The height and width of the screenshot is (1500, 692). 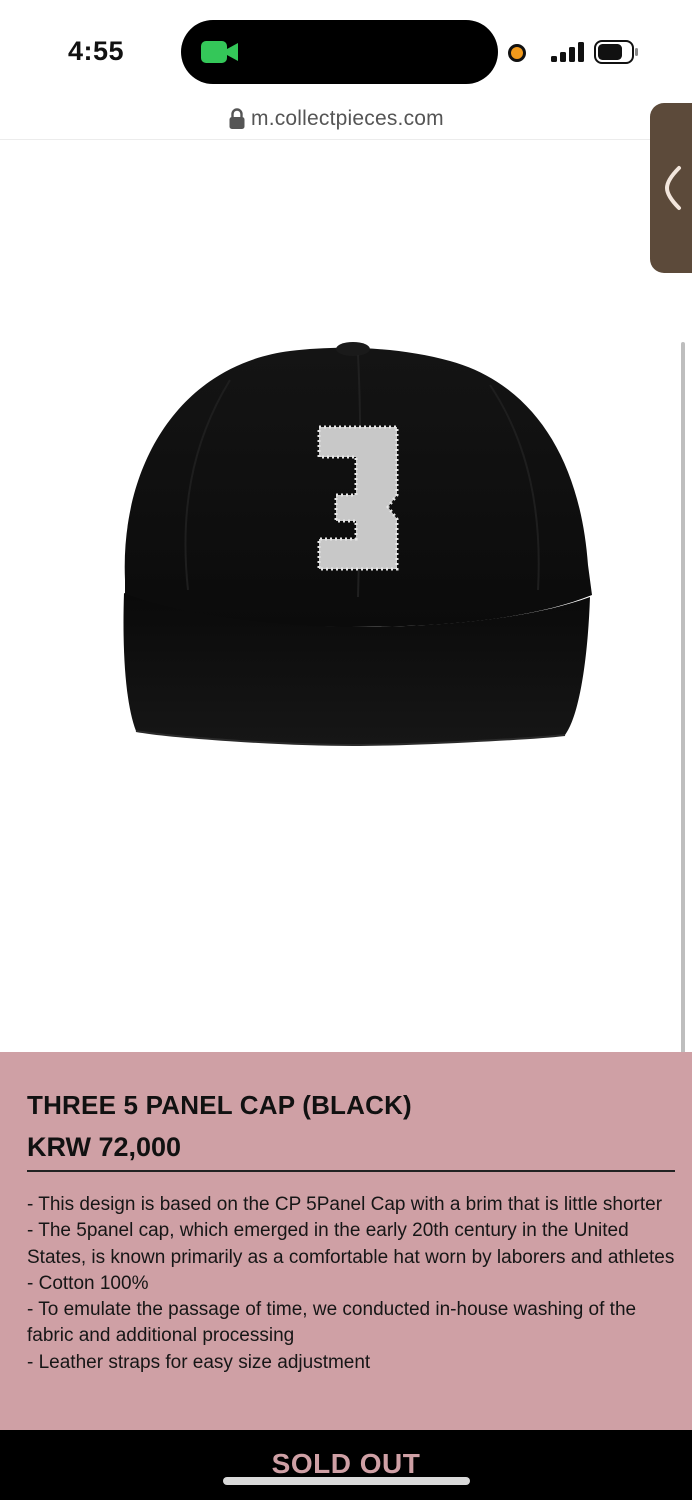 I want to click on url-text: m.collectpieces.com, so click(x=347, y=119).